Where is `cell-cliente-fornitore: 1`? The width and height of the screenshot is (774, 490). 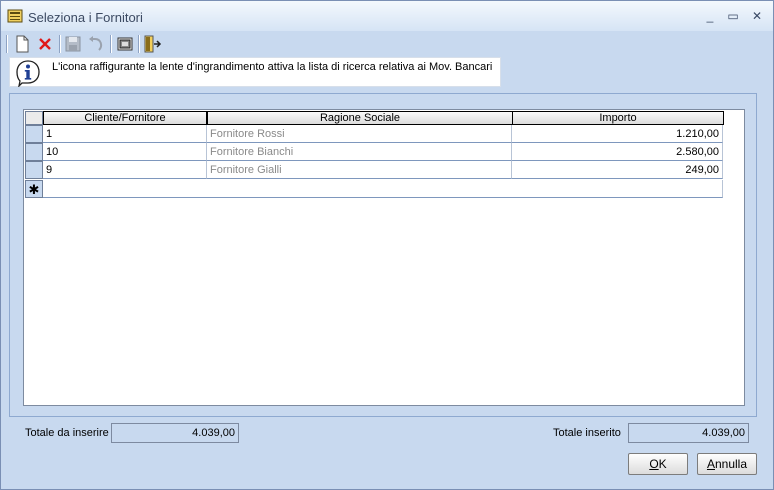 cell-cliente-fornitore: 1 is located at coordinates (125, 134).